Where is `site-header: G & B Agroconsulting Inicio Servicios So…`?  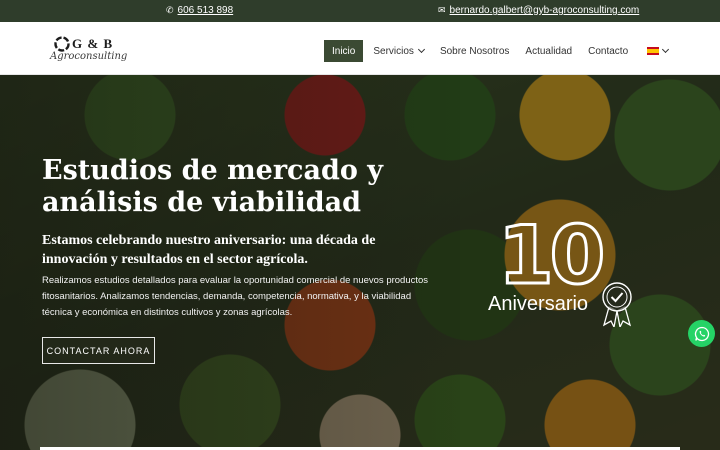 site-header: G & B Agroconsulting Inicio Servicios So… is located at coordinates (360, 48).